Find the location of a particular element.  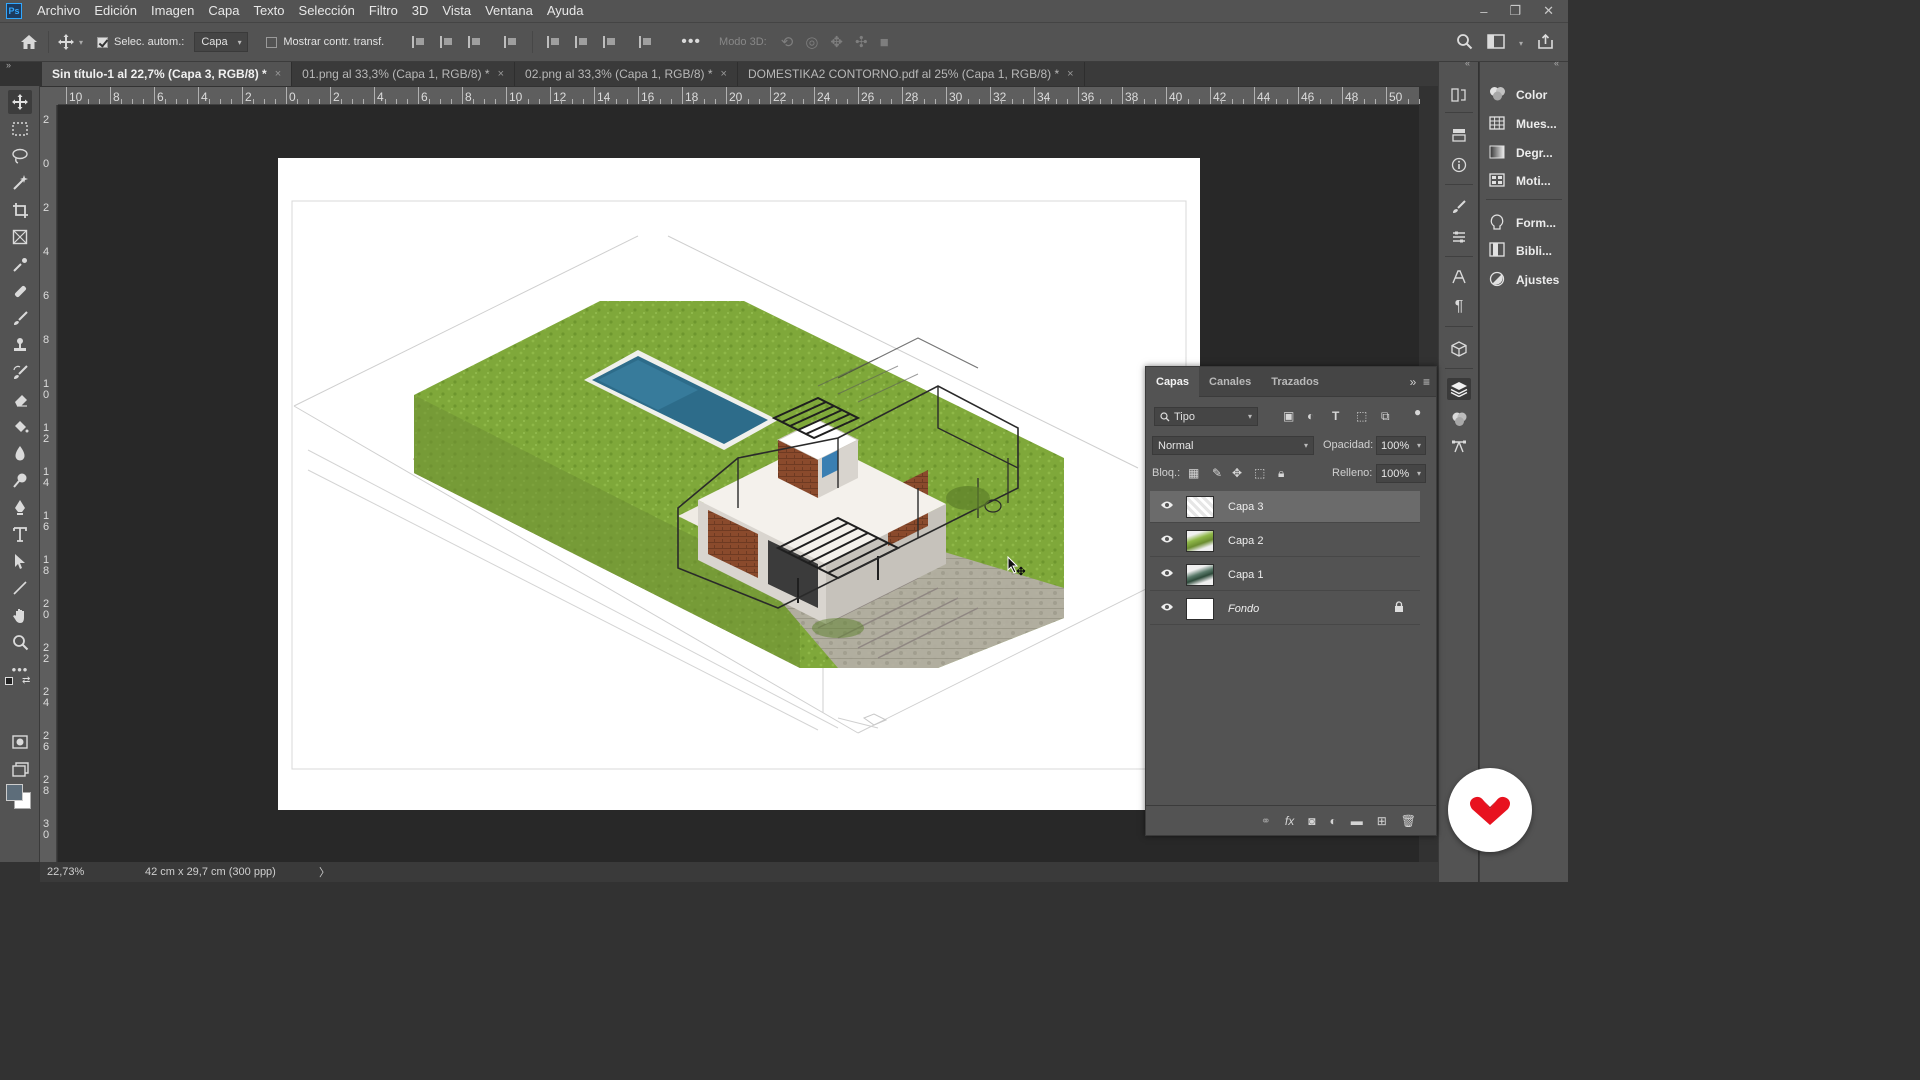

align-center-h-icon is located at coordinates (447, 42).